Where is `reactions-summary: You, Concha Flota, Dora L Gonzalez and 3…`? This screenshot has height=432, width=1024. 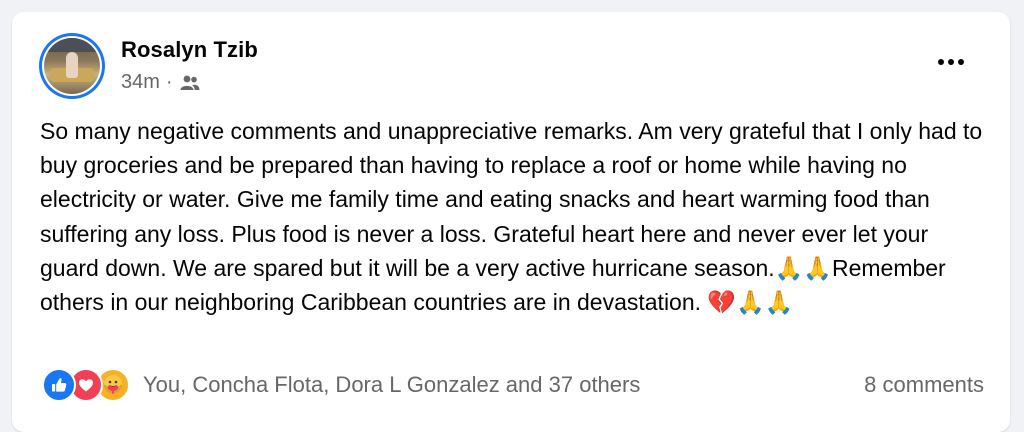 reactions-summary: You, Concha Flota, Dora L Gonzalez and 3… is located at coordinates (391, 385).